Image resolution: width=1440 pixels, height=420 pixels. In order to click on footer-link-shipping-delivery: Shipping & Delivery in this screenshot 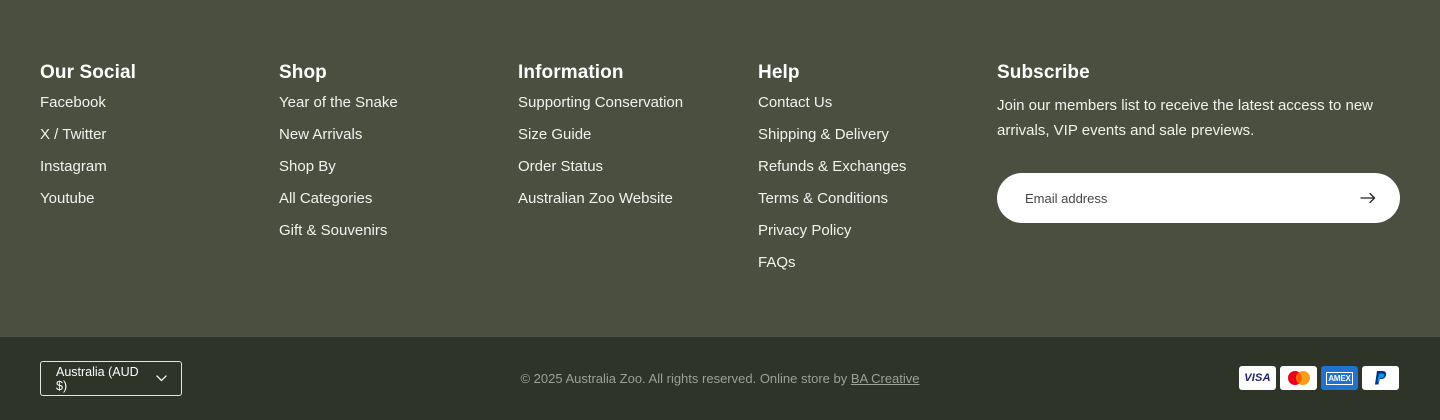, I will do `click(832, 141)`.